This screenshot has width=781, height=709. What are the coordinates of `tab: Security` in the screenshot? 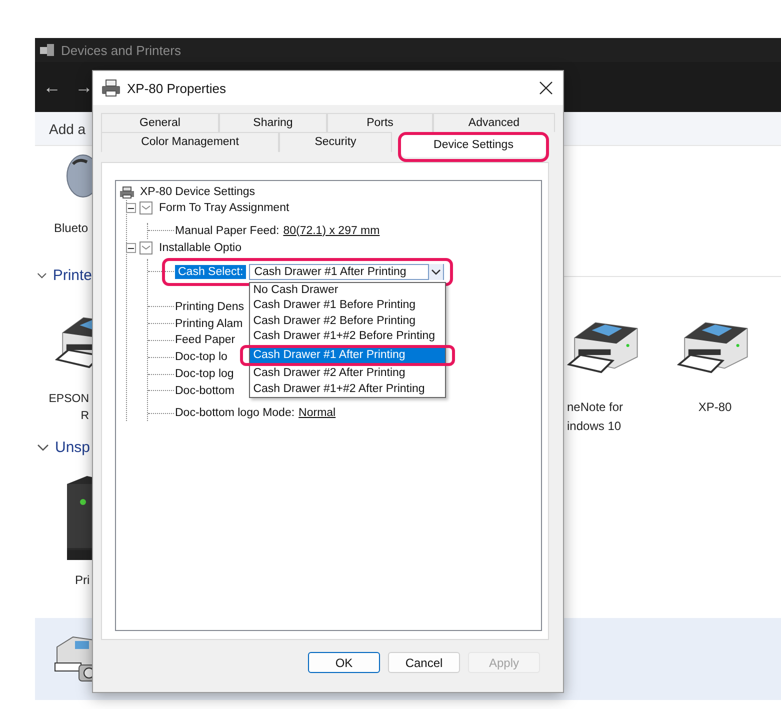 It's located at (335, 142).